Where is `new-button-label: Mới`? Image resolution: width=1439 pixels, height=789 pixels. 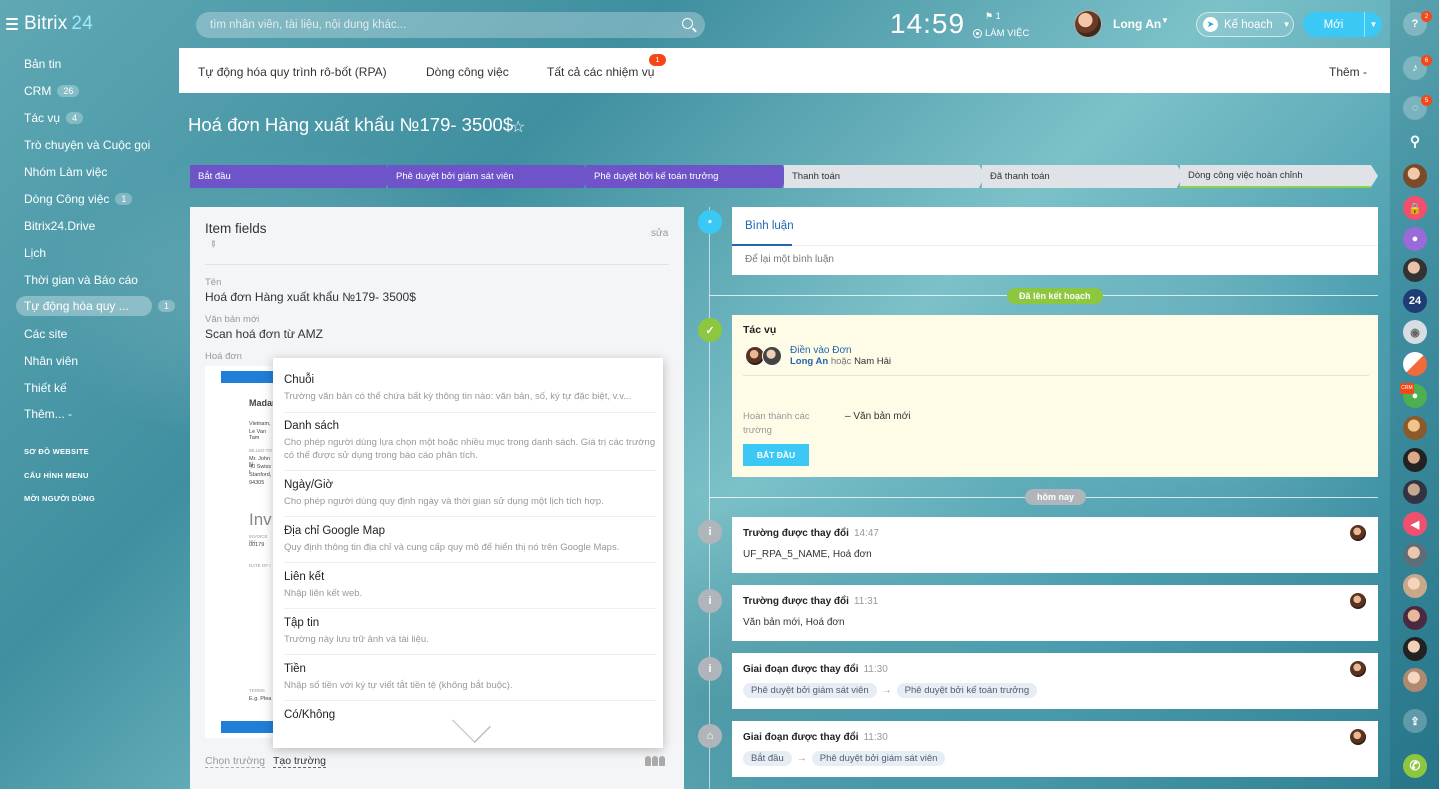
new-button-label: Mới is located at coordinates (1333, 24).